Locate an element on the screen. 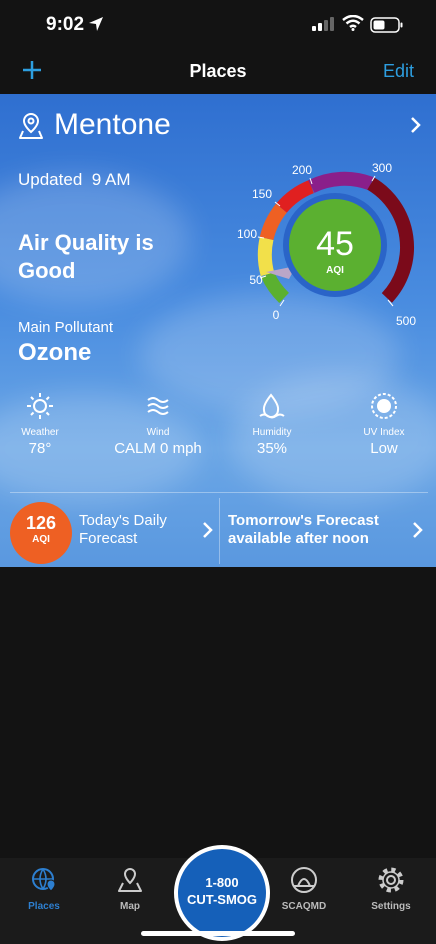  wind-stat: Wind CALM 0 mph is located at coordinates (158, 424).